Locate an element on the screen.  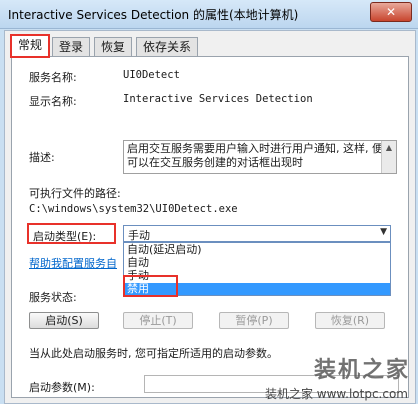
option-manual: 手动 is located at coordinates (257, 276).